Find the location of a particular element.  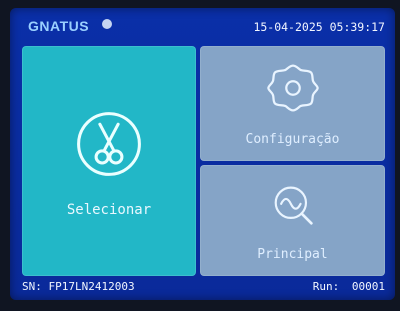

run-value: 00001 is located at coordinates (368, 286).